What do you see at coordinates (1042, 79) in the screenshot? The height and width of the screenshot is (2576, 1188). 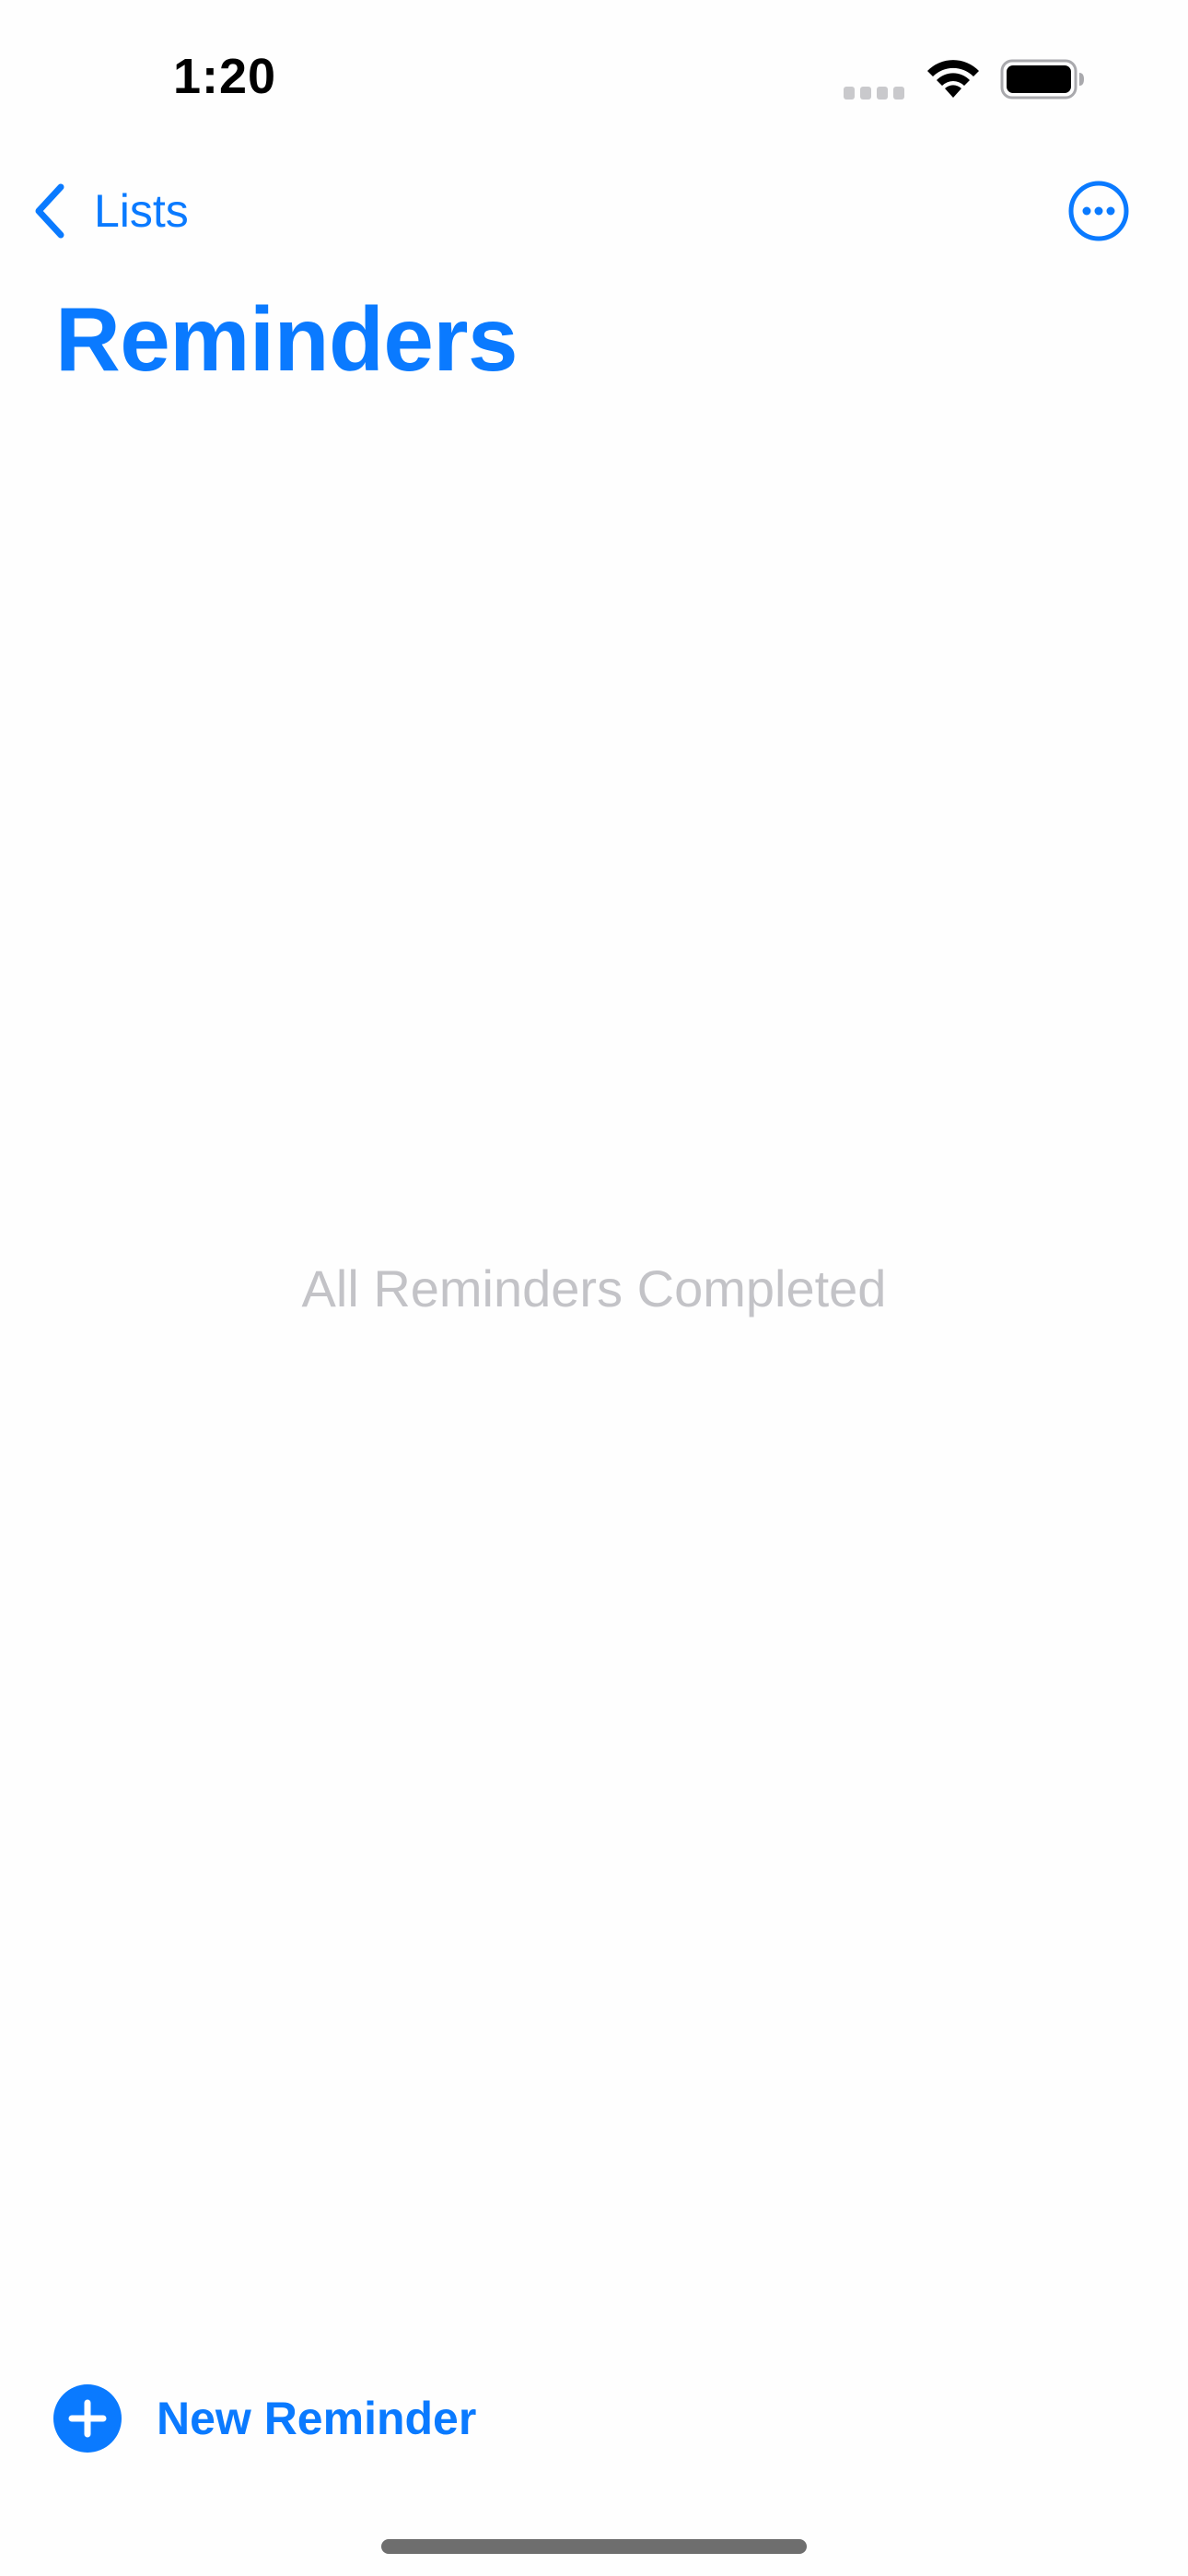 I see `battery-icon` at bounding box center [1042, 79].